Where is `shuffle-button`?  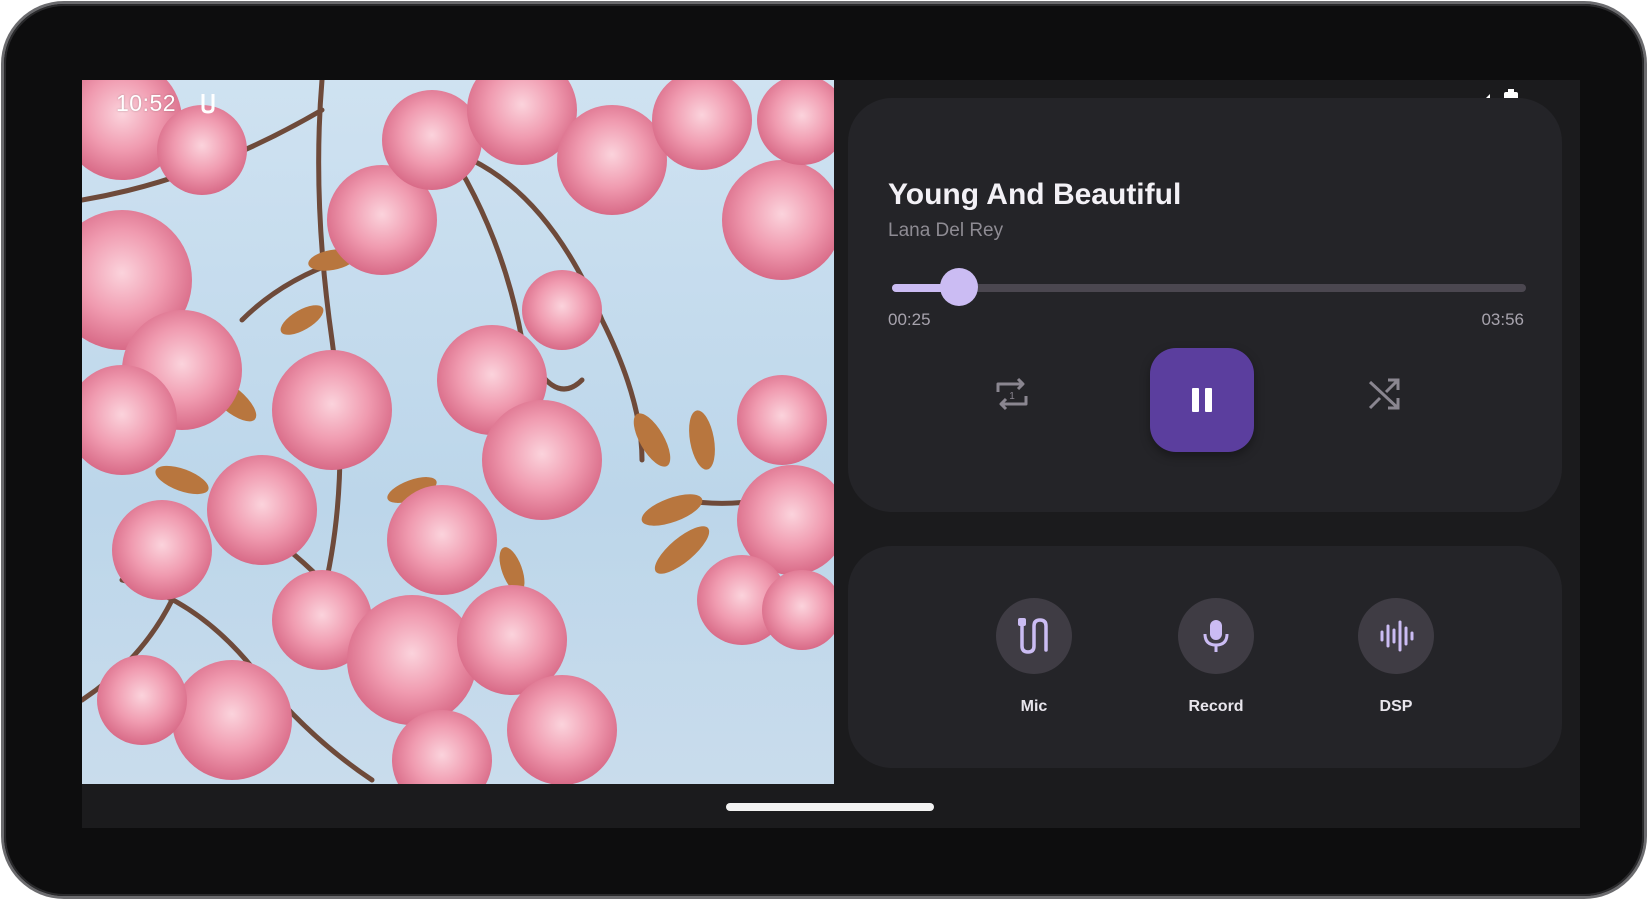 shuffle-button is located at coordinates (1384, 394).